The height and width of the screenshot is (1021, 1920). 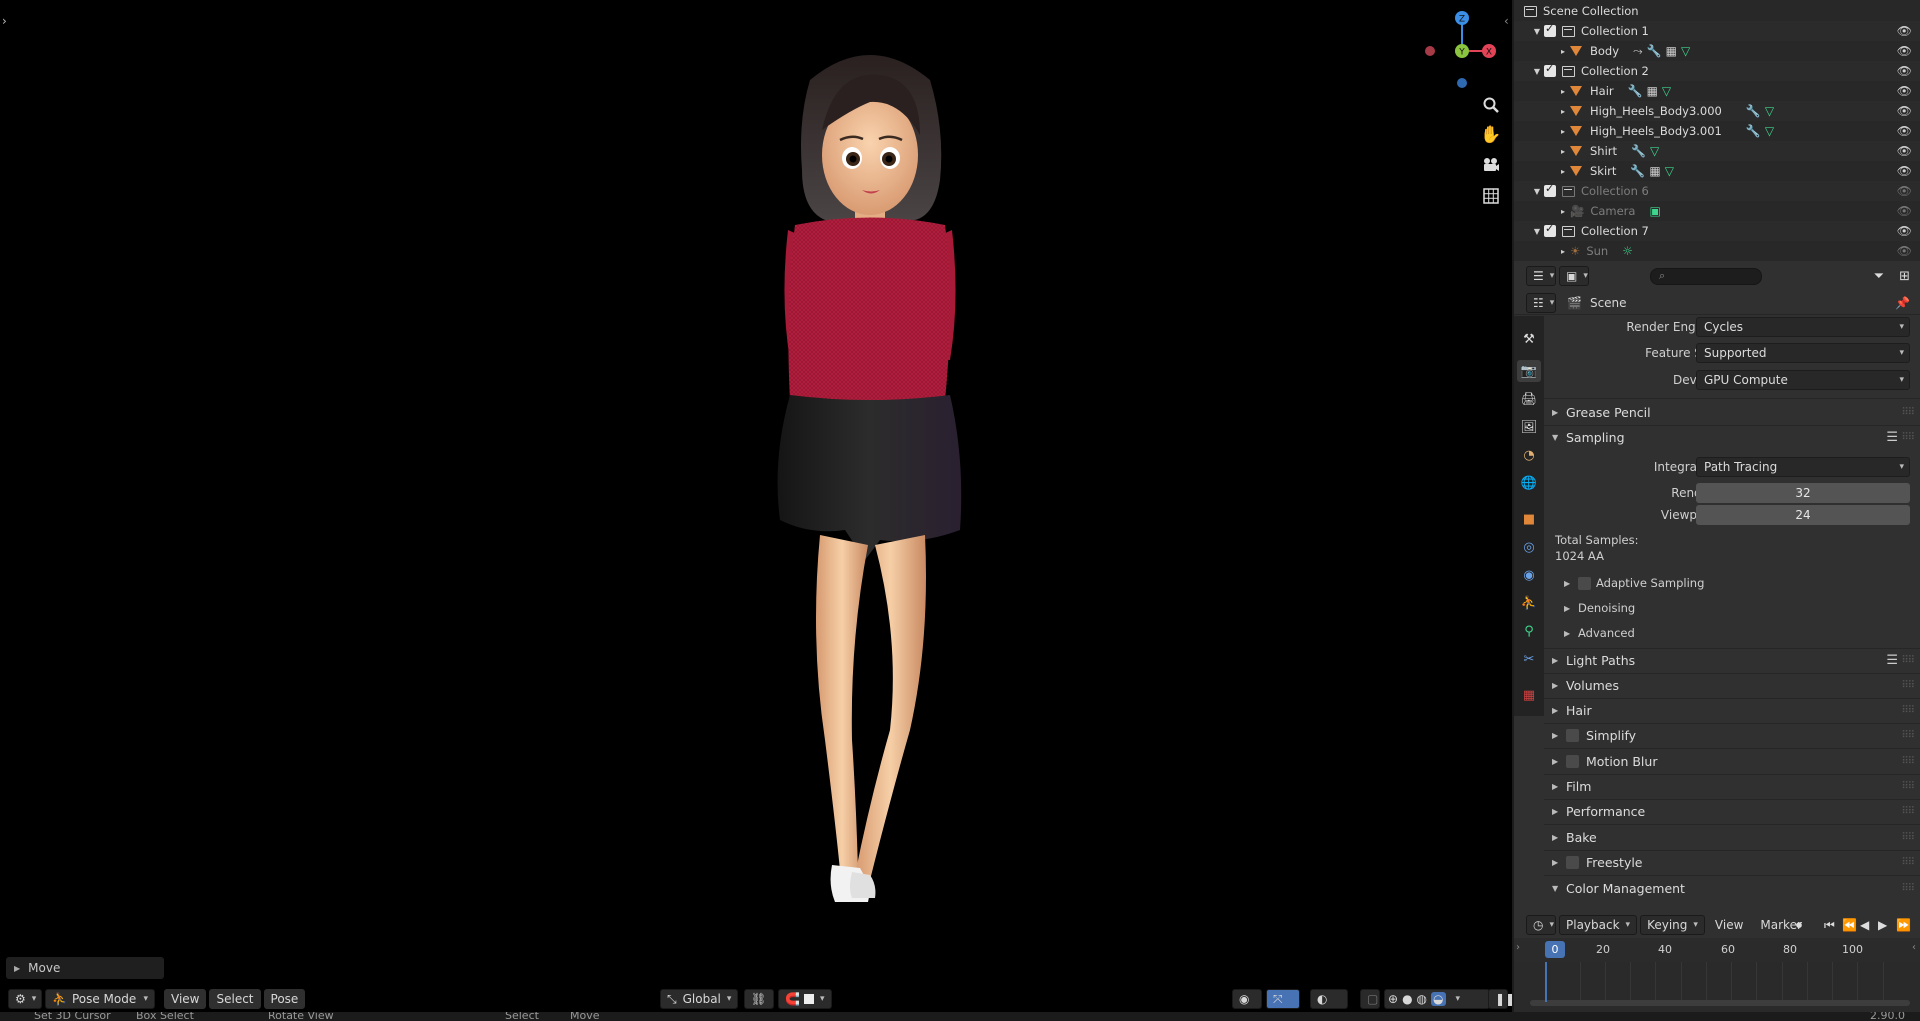 I want to click on world-tab-icon: 🌐, so click(x=1529, y=483).